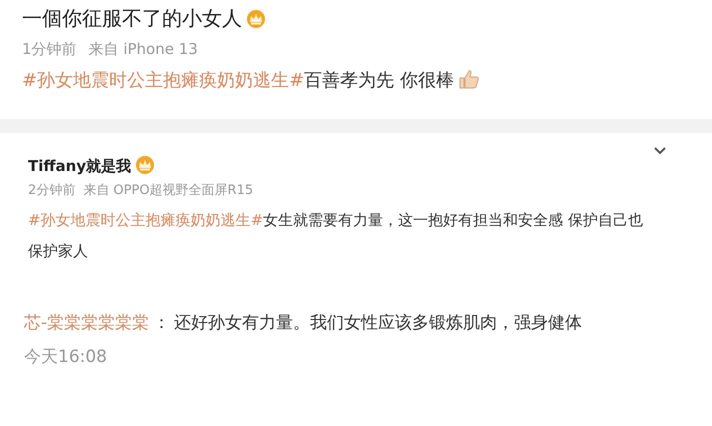  I want to click on reply-text: 还好孙女有力量。我们女性应该多锻炼肌肉，强身健体, so click(378, 323).